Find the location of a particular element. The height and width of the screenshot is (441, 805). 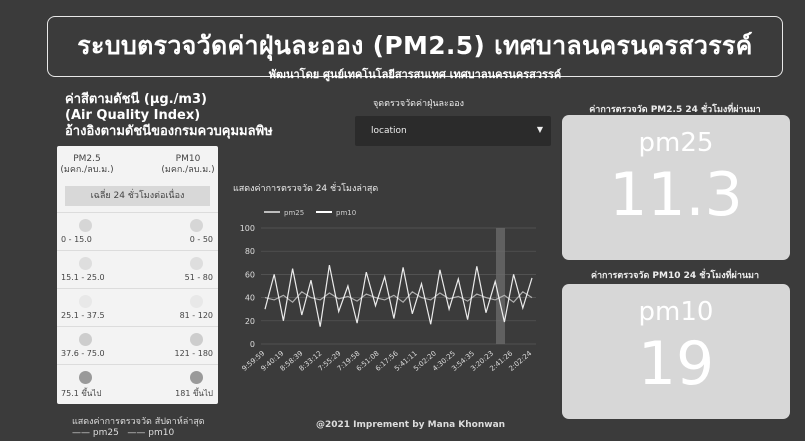

pm10-range: 81 - 120 is located at coordinates (196, 315).